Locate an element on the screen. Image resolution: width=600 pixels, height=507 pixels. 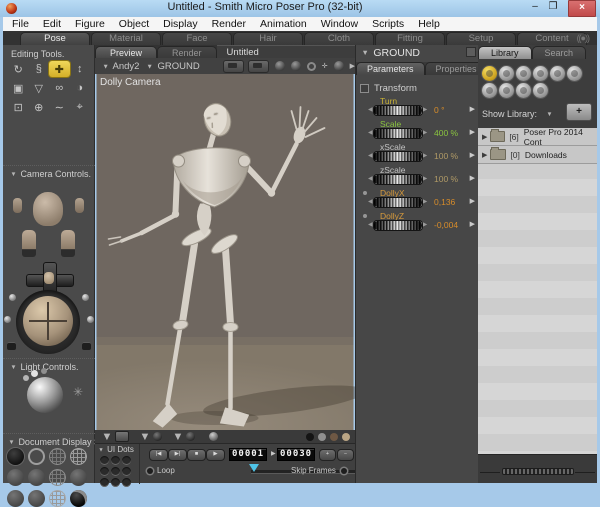
tool-twist-icon: § is located at coordinates (39, 69).